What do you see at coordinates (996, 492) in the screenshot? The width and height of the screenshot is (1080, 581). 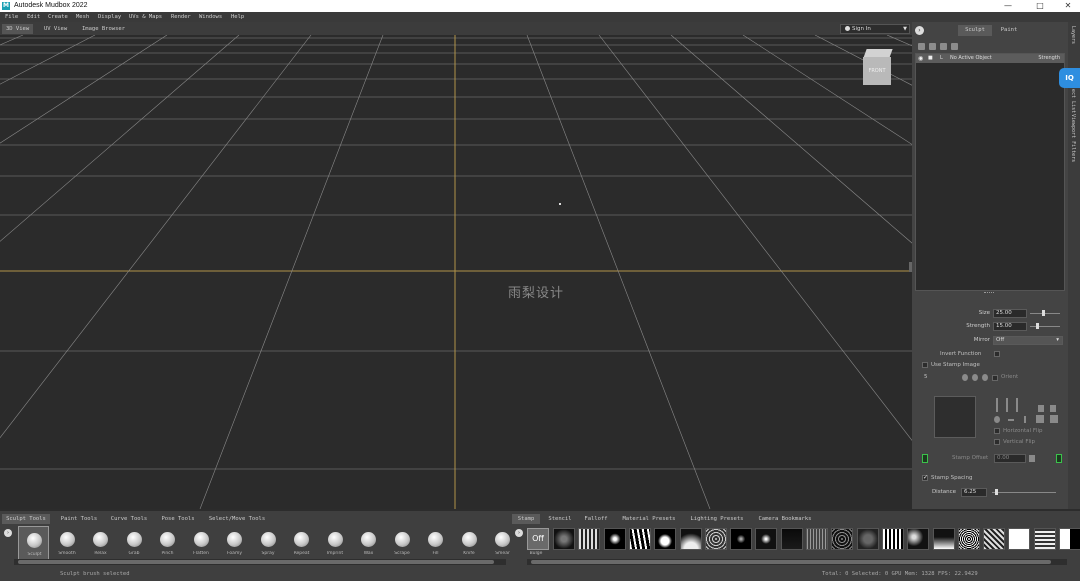 I see `distance-slider-handle` at bounding box center [996, 492].